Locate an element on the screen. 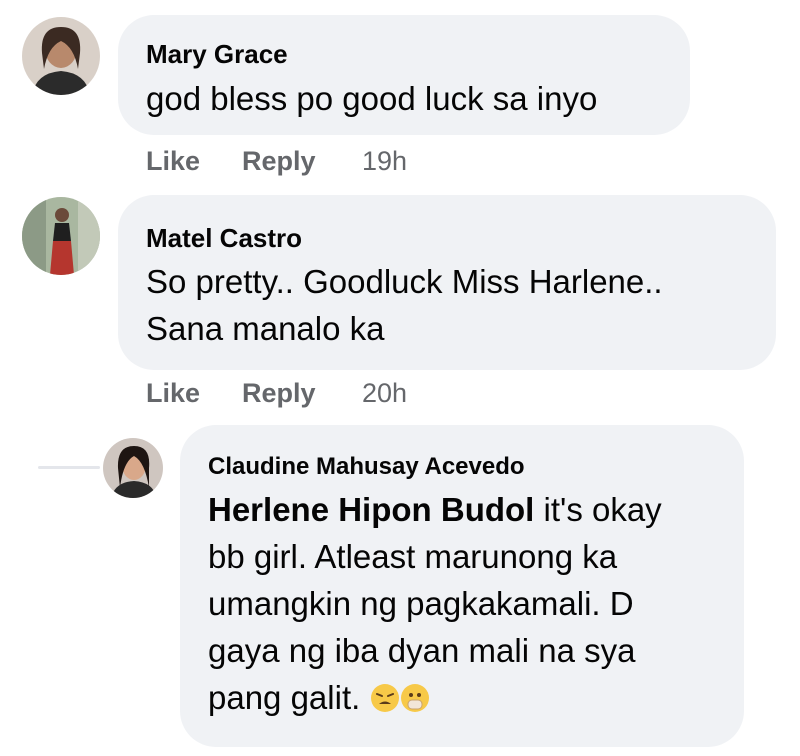 The width and height of the screenshot is (800, 756). face-with-open-eyes-hand-over-mouth-emoji is located at coordinates (415, 698).